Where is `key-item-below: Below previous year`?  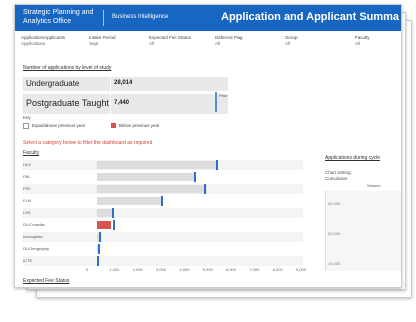 key-item-below: Below previous year is located at coordinates (135, 126).